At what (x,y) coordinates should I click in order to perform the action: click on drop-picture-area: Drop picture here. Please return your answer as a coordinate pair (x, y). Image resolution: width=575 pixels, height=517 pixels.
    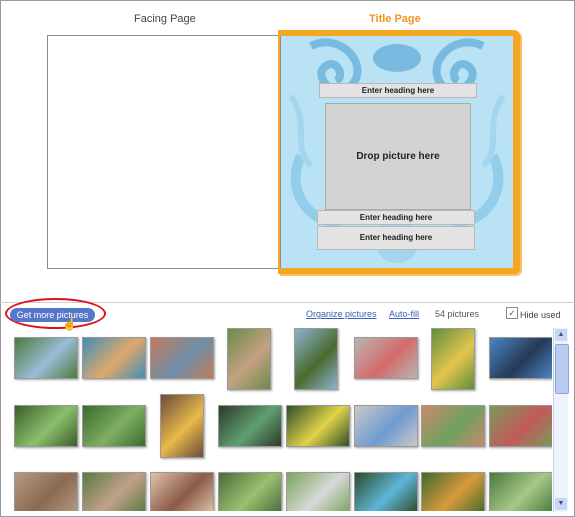
    Looking at the image, I should click on (398, 156).